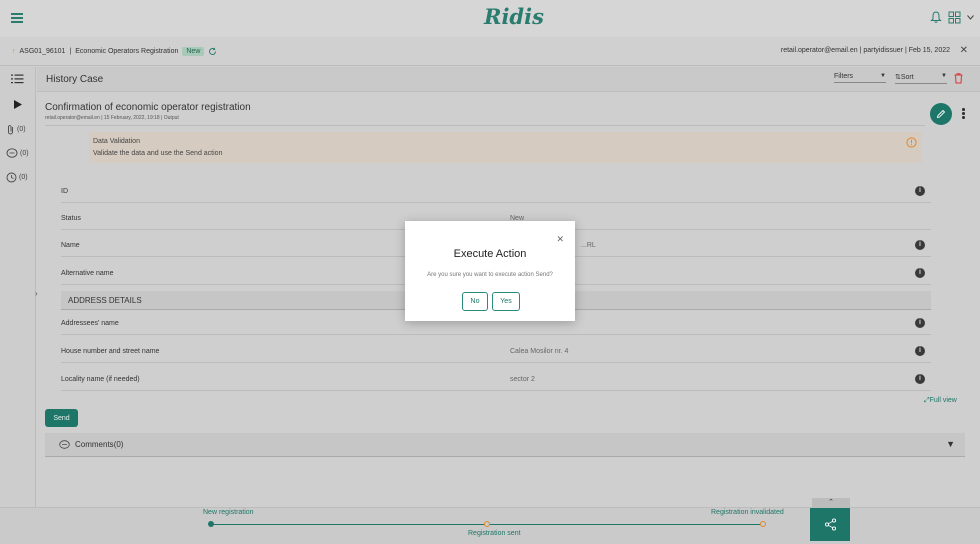 The width and height of the screenshot is (980, 544). I want to click on close-icon: ✕, so click(560, 239).